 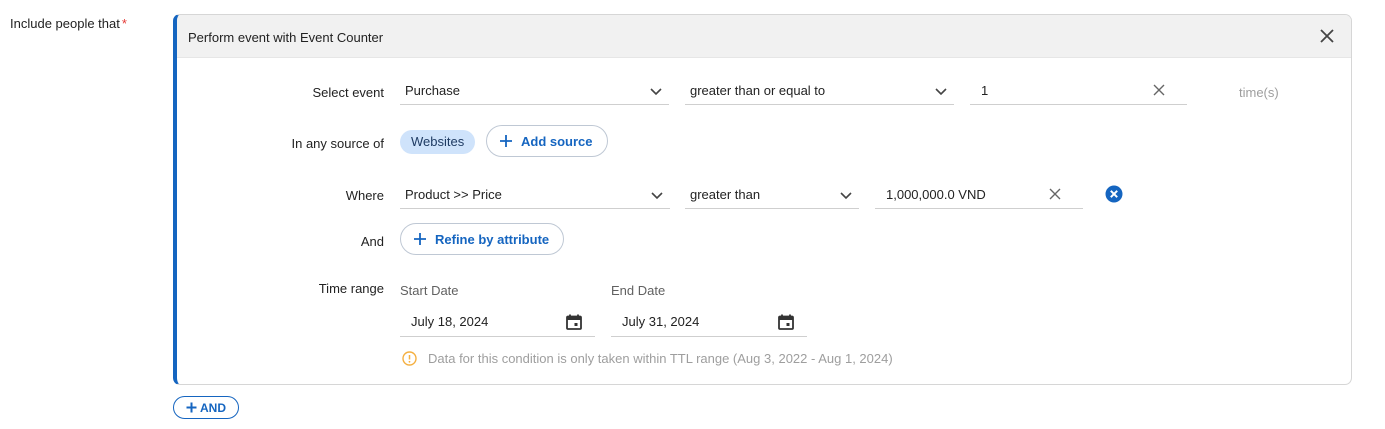 I want to click on event-operator-select: greater than or equal to, so click(x=819, y=90).